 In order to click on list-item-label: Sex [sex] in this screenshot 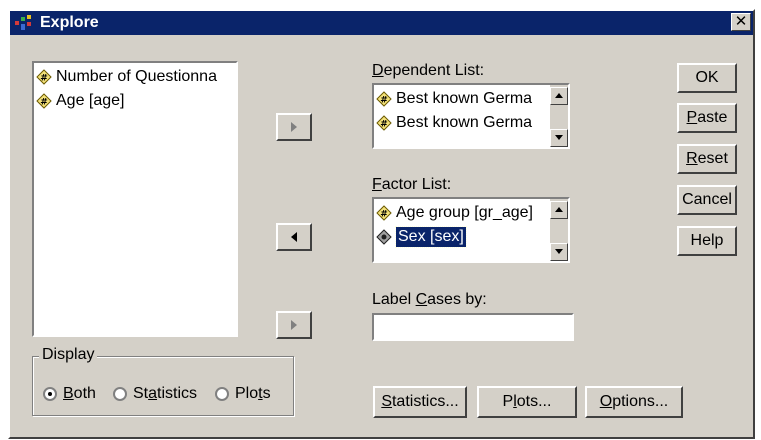, I will do `click(431, 237)`.